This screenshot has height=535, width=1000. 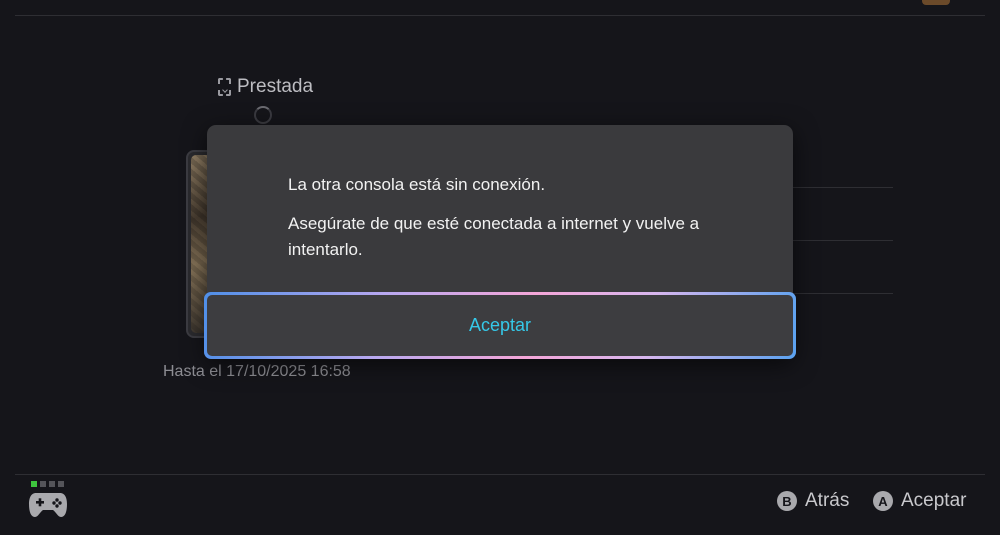 I want to click on dialog-accept-button-surface: Aceptar, so click(x=500, y=325).